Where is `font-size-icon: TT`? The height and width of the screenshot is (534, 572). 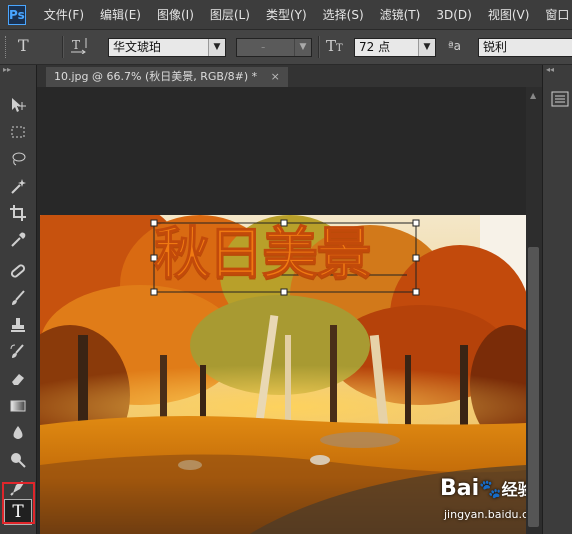 font-size-icon: TT is located at coordinates (336, 47).